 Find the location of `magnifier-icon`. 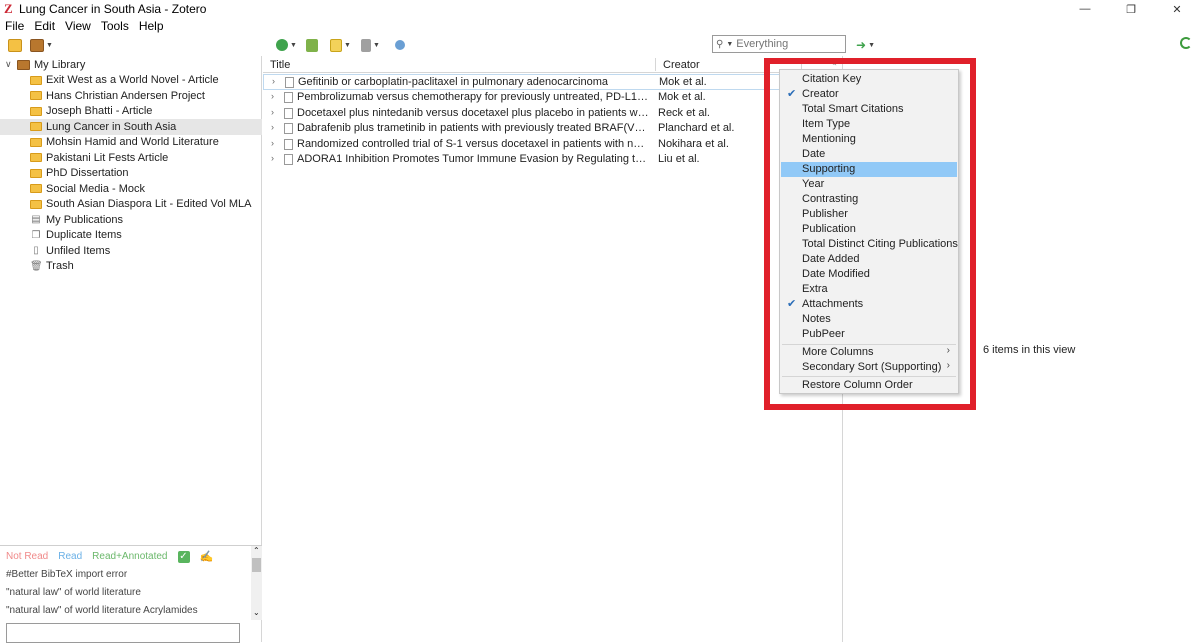

magnifier-icon is located at coordinates (400, 45).